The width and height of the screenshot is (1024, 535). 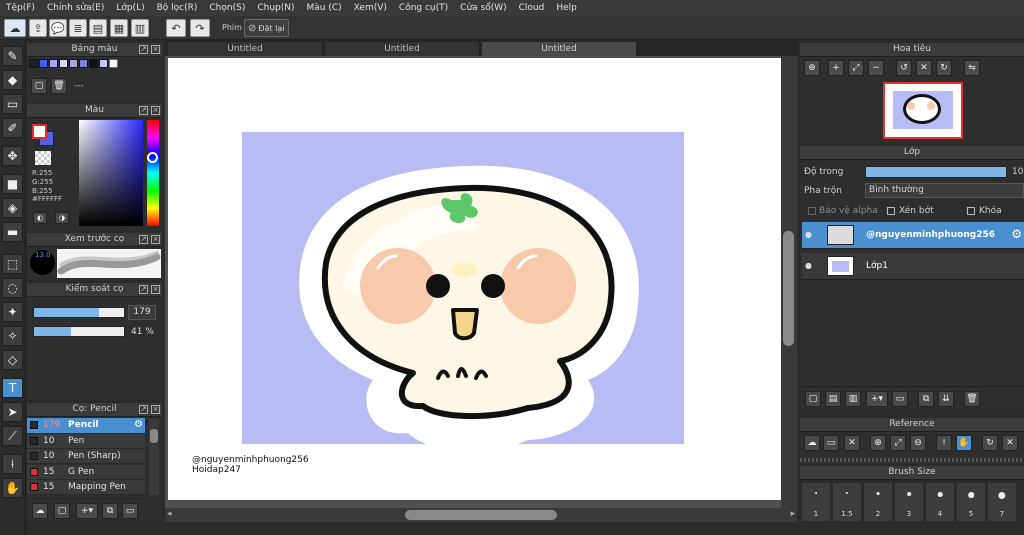 What do you see at coordinates (12, 336) in the screenshot?
I see `select-brush-icon: ✧` at bounding box center [12, 336].